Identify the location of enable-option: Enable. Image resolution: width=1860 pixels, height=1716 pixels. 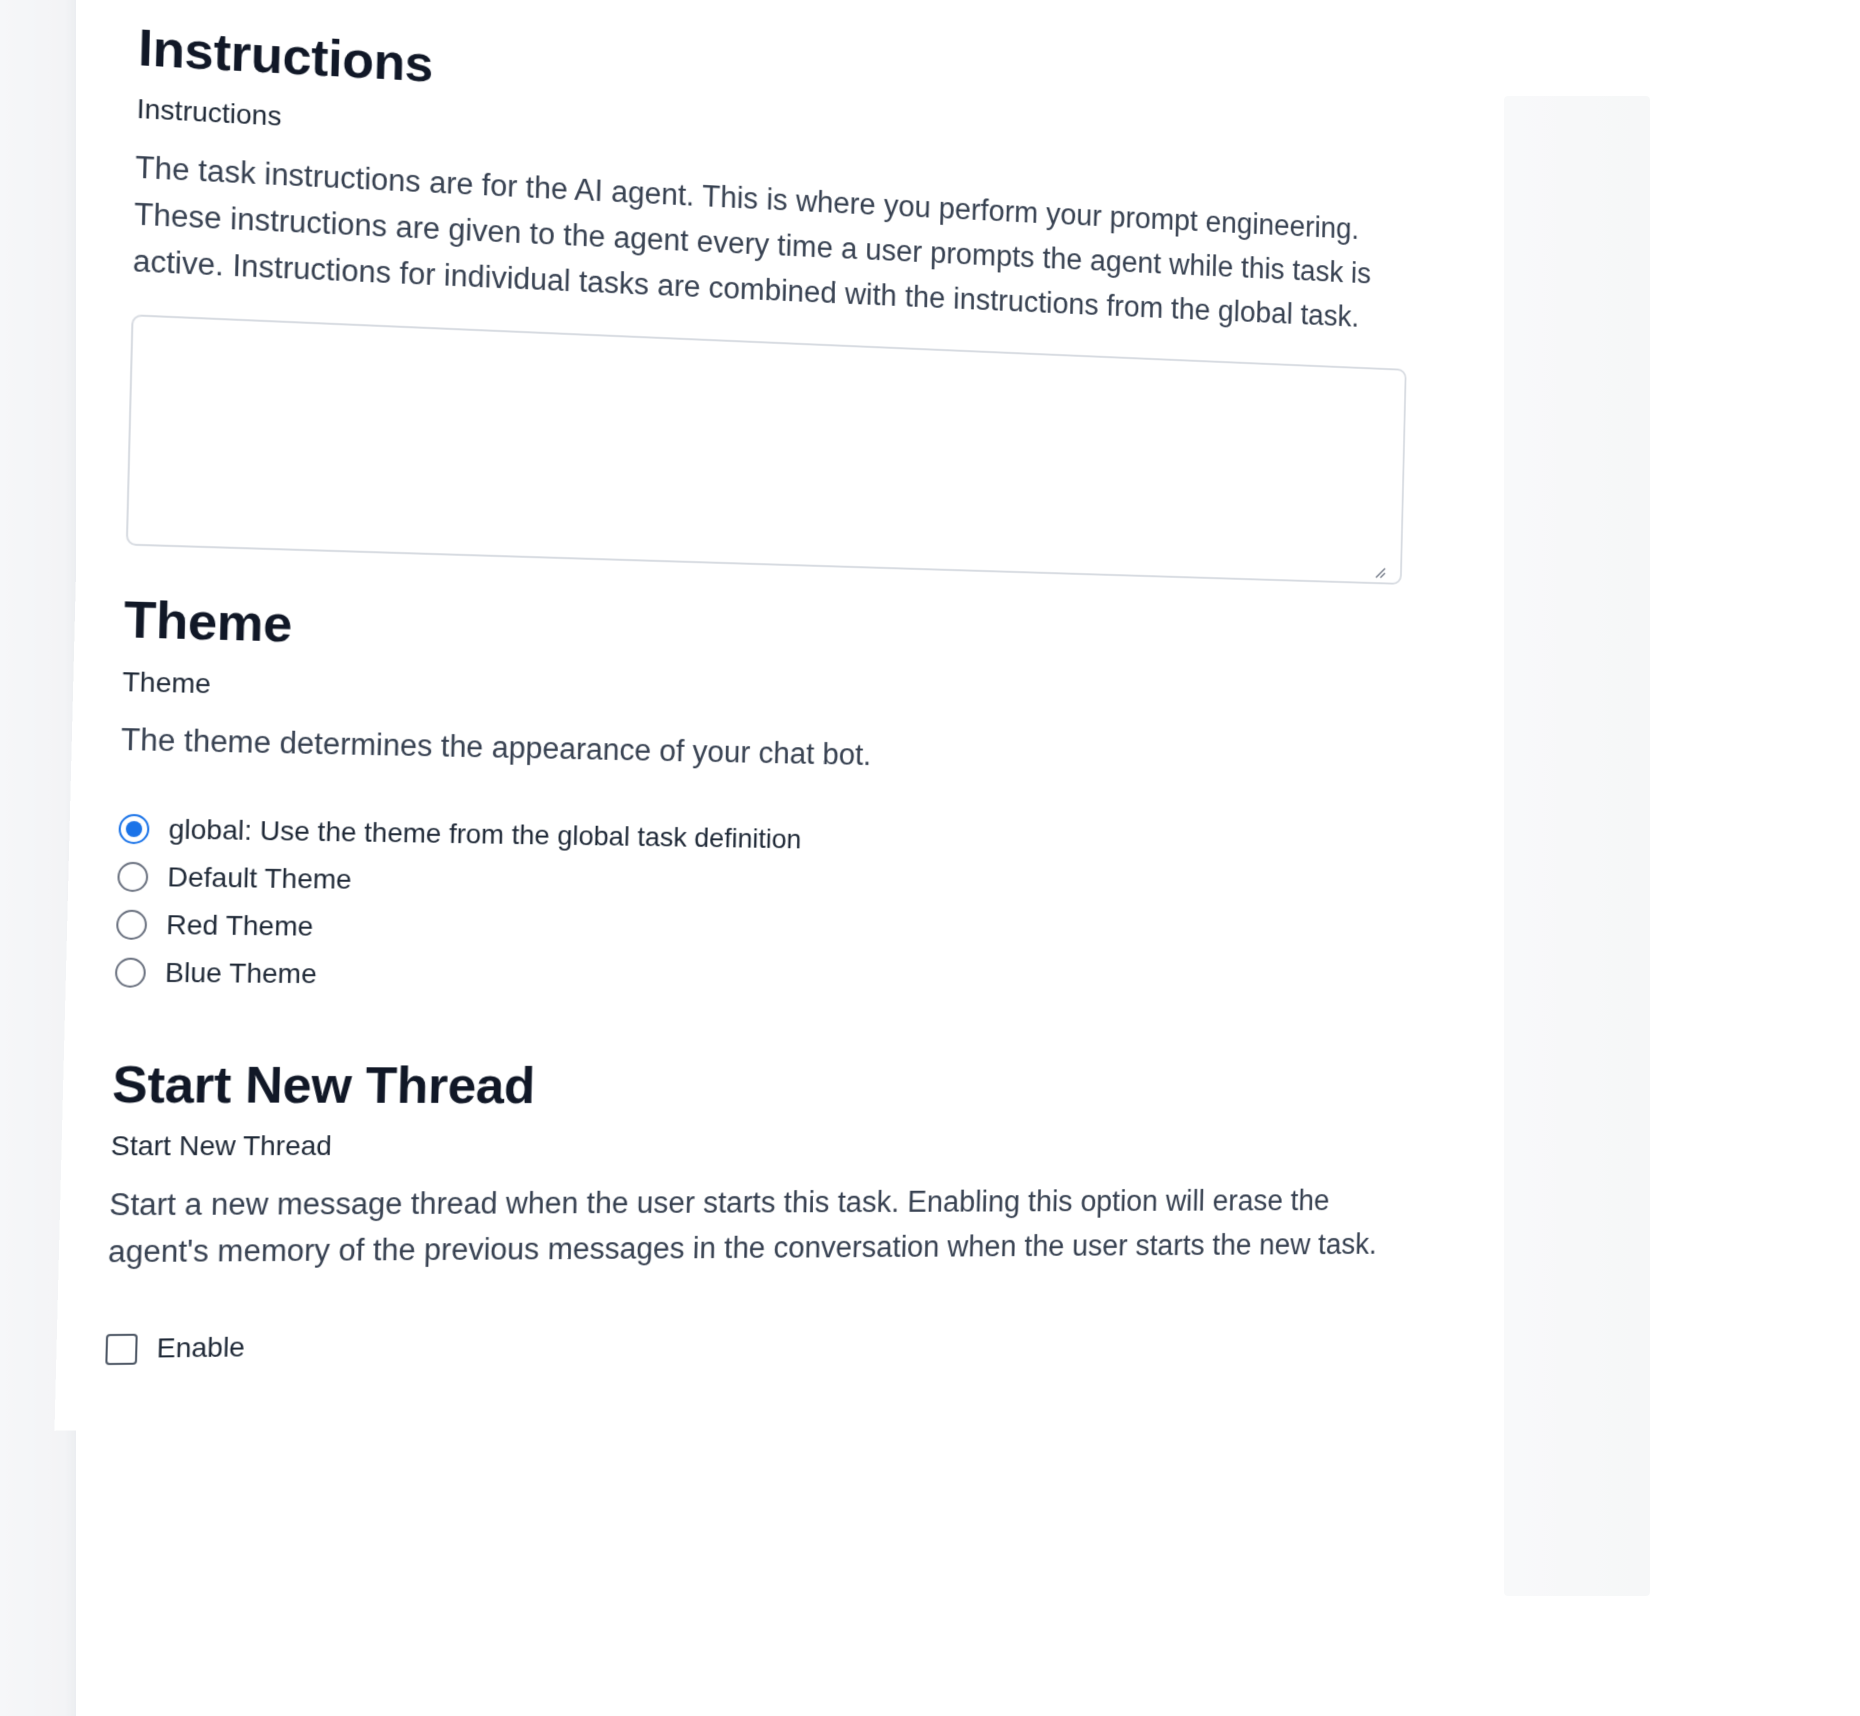
(740, 1342).